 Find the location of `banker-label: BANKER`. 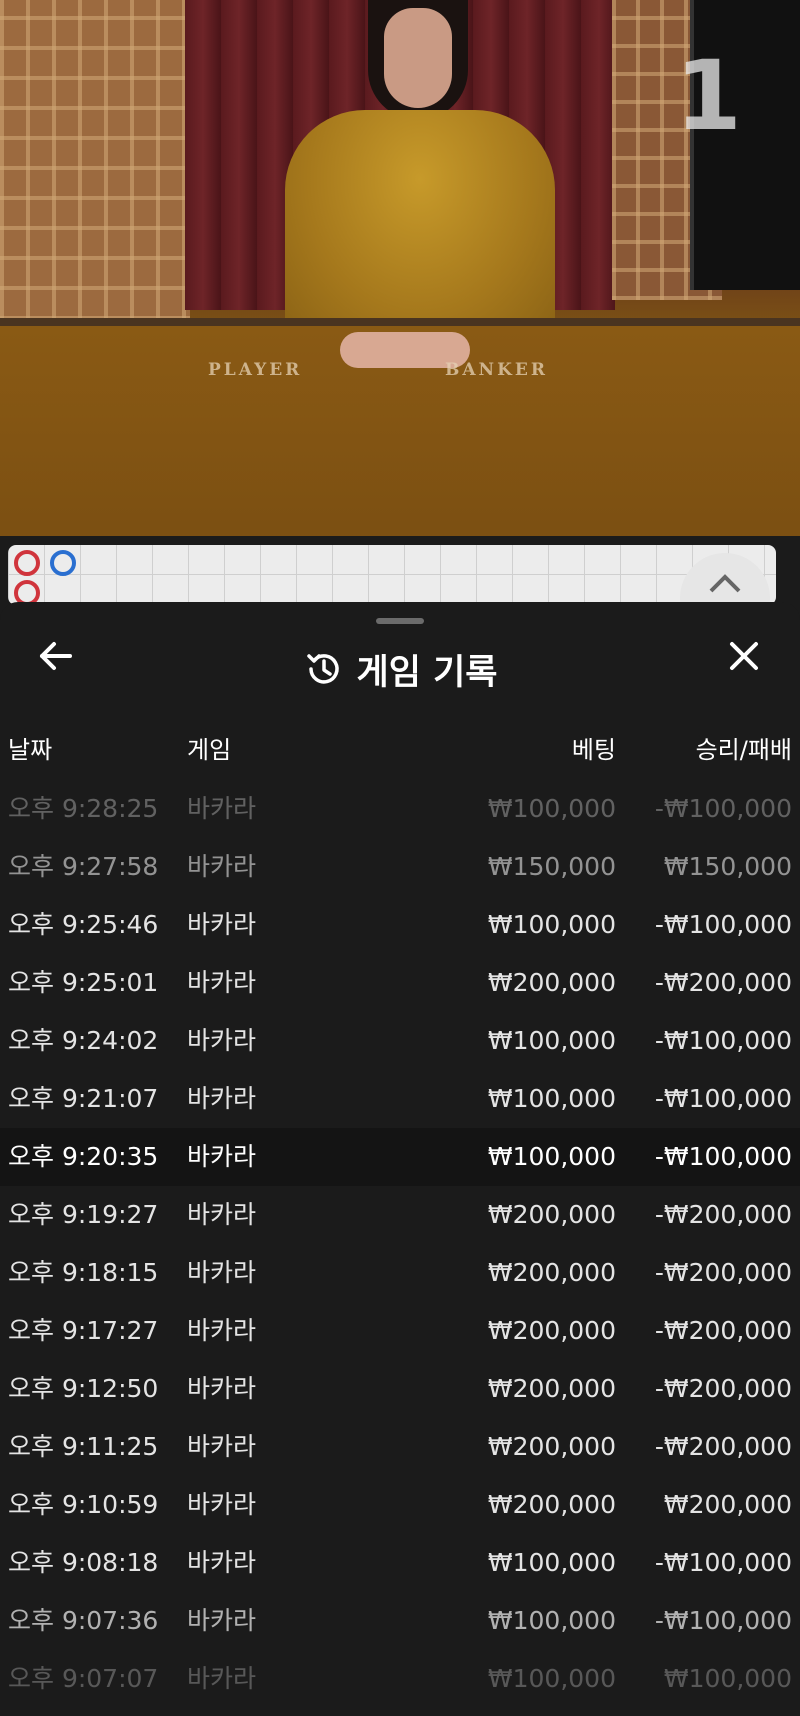

banker-label: BANKER is located at coordinates (496, 370).